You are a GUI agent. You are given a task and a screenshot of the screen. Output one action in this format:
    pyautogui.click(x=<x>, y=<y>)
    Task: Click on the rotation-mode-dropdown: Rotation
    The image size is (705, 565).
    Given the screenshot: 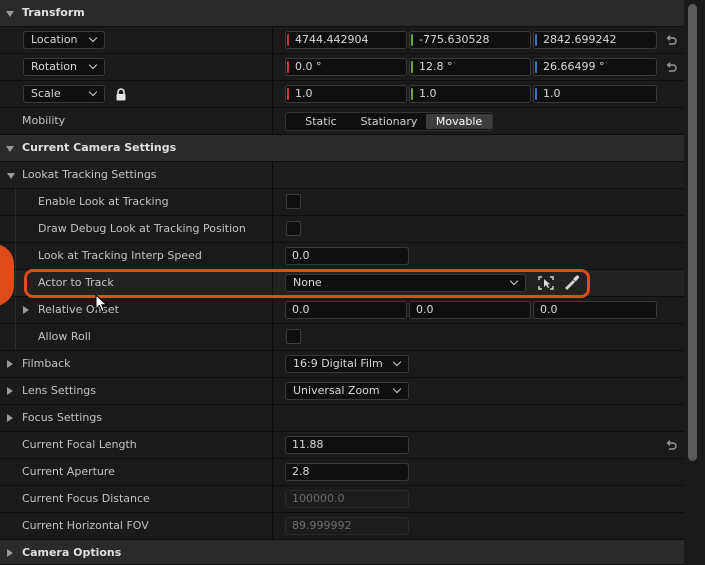 What is the action you would take?
    pyautogui.click(x=64, y=67)
    